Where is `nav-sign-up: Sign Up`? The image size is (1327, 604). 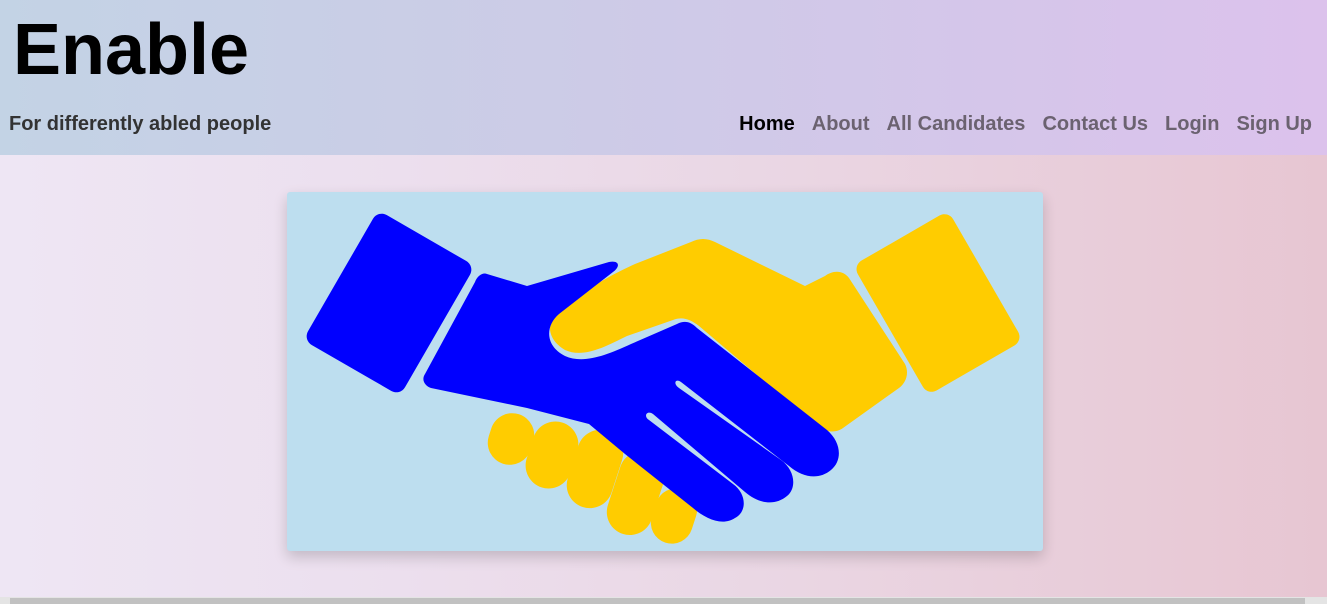 nav-sign-up: Sign Up is located at coordinates (1274, 124).